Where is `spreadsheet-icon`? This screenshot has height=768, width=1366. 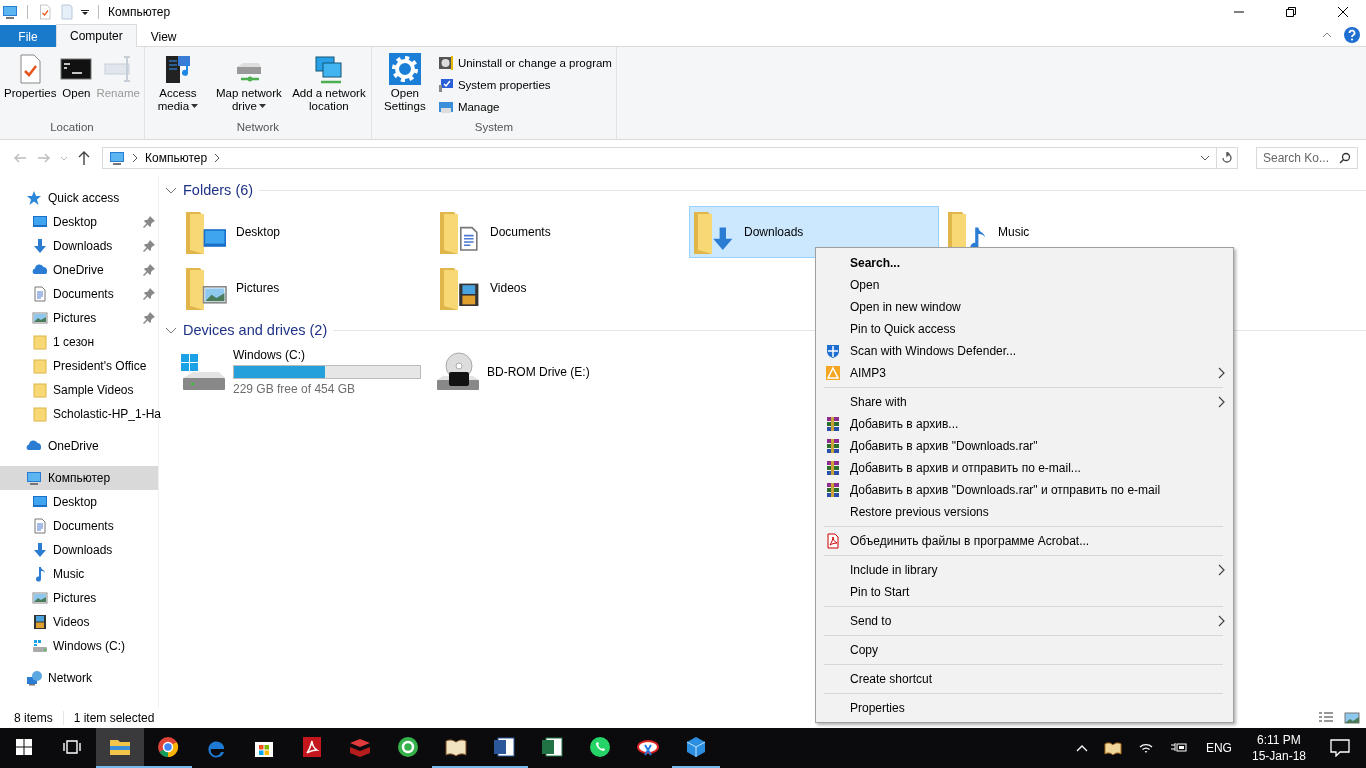 spreadsheet-icon is located at coordinates (552, 747).